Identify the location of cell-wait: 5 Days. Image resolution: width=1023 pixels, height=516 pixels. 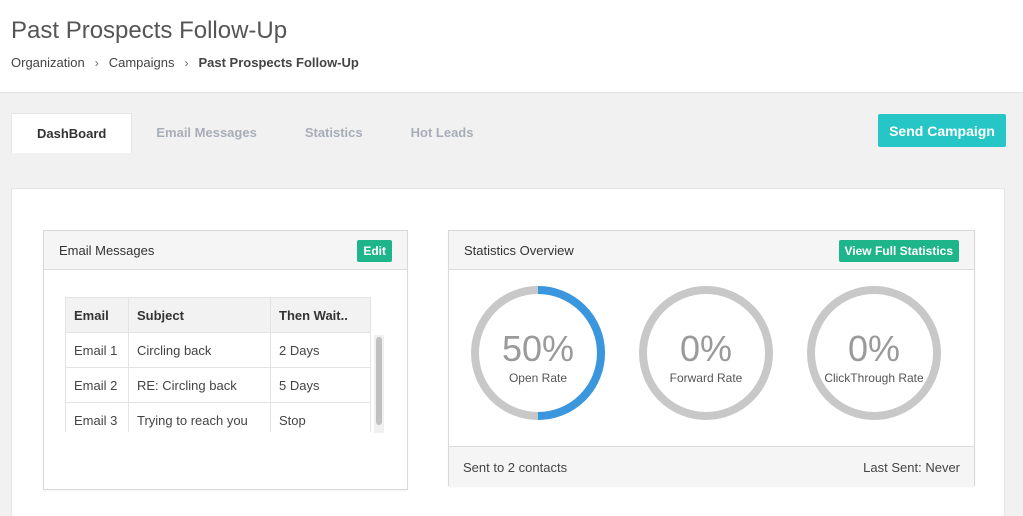
(320, 385).